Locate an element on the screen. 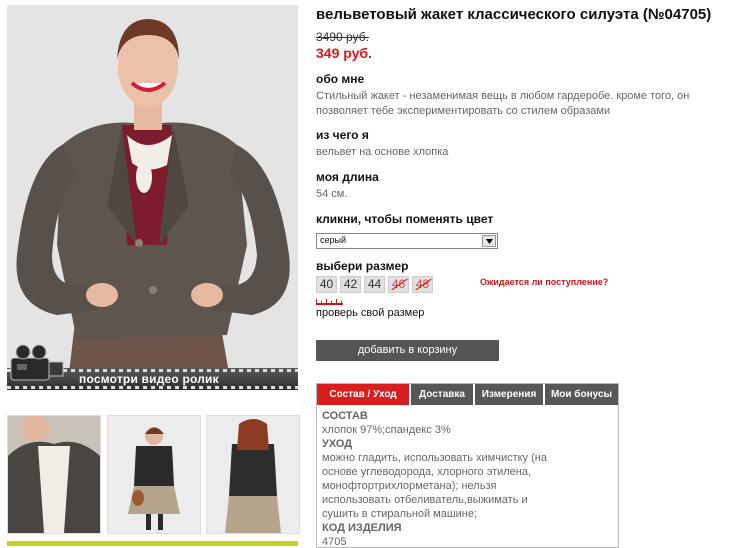  thumbnail-3-image is located at coordinates (253, 474).